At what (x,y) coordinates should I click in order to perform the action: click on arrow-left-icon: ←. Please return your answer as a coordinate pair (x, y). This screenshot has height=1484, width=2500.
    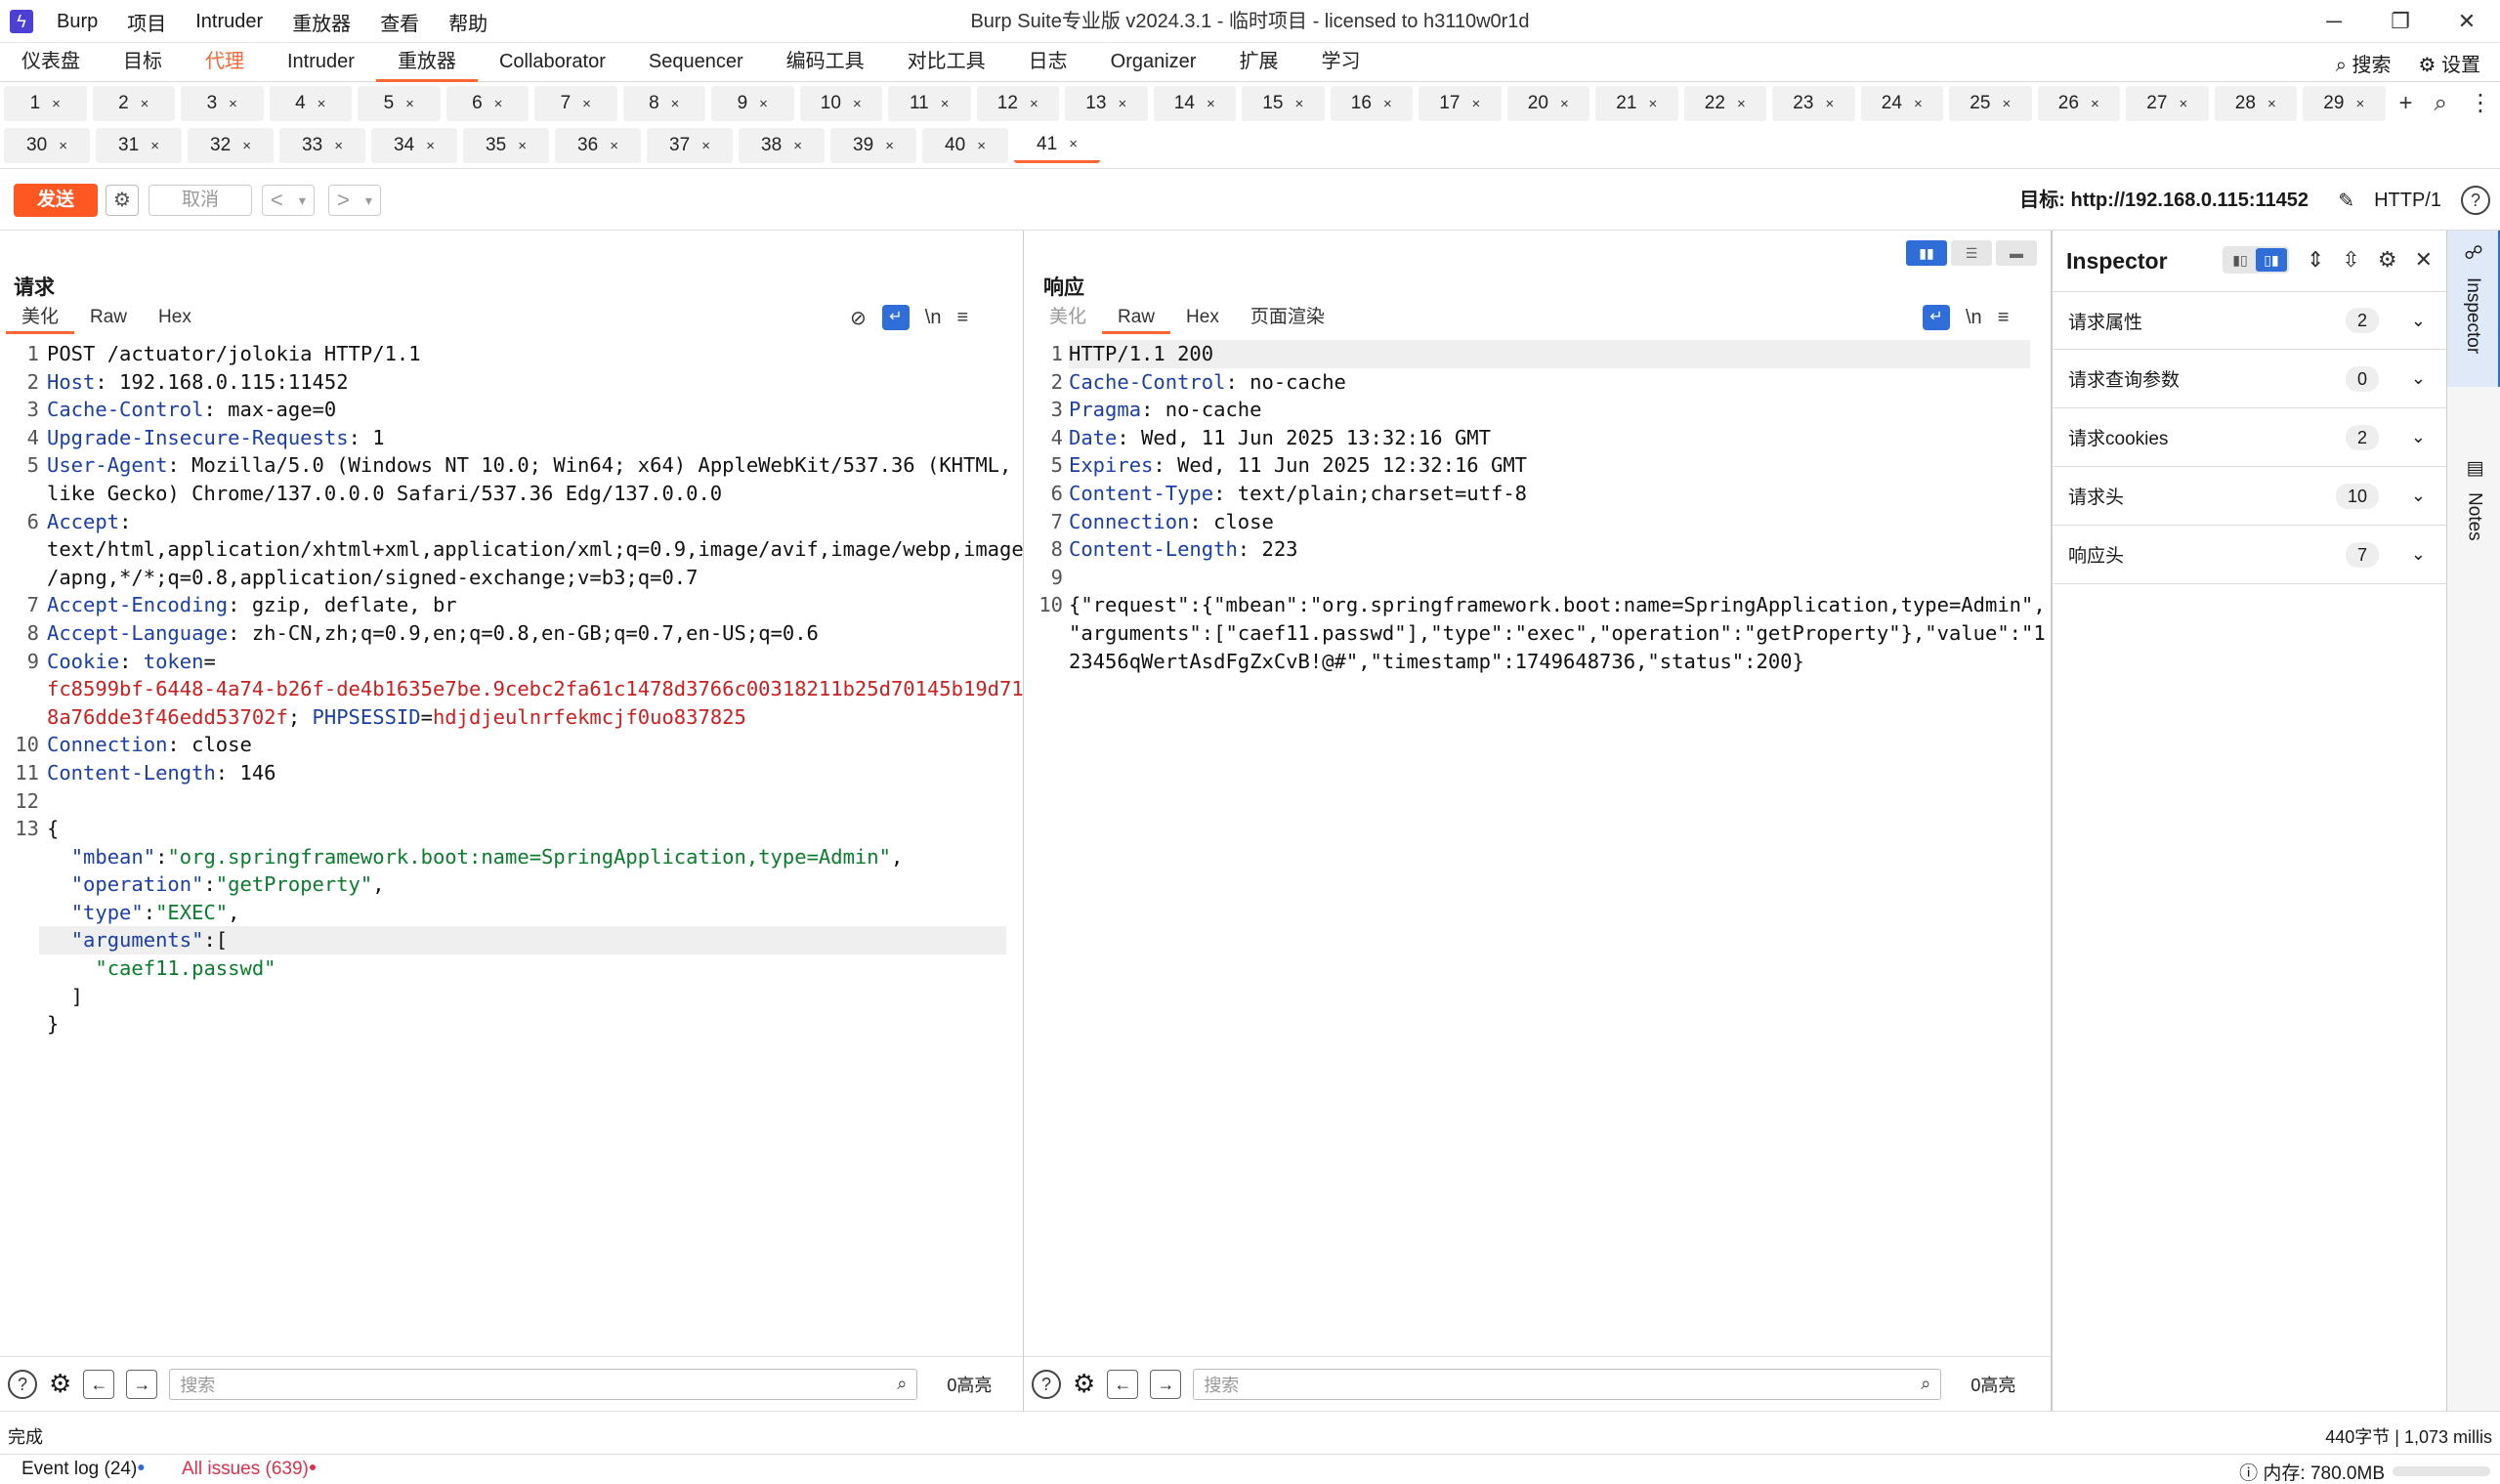
    Looking at the image, I should click on (99, 1384).